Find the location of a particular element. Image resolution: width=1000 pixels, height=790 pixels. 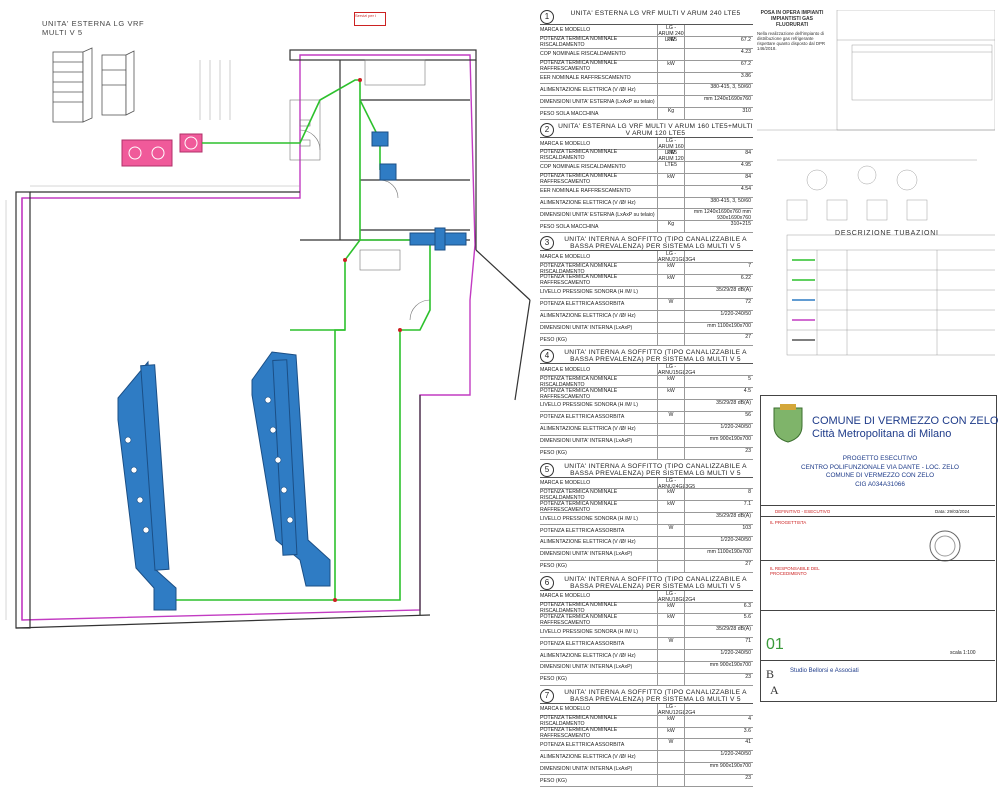

equipment-cell-u: Kg is located at coordinates (670, 227).